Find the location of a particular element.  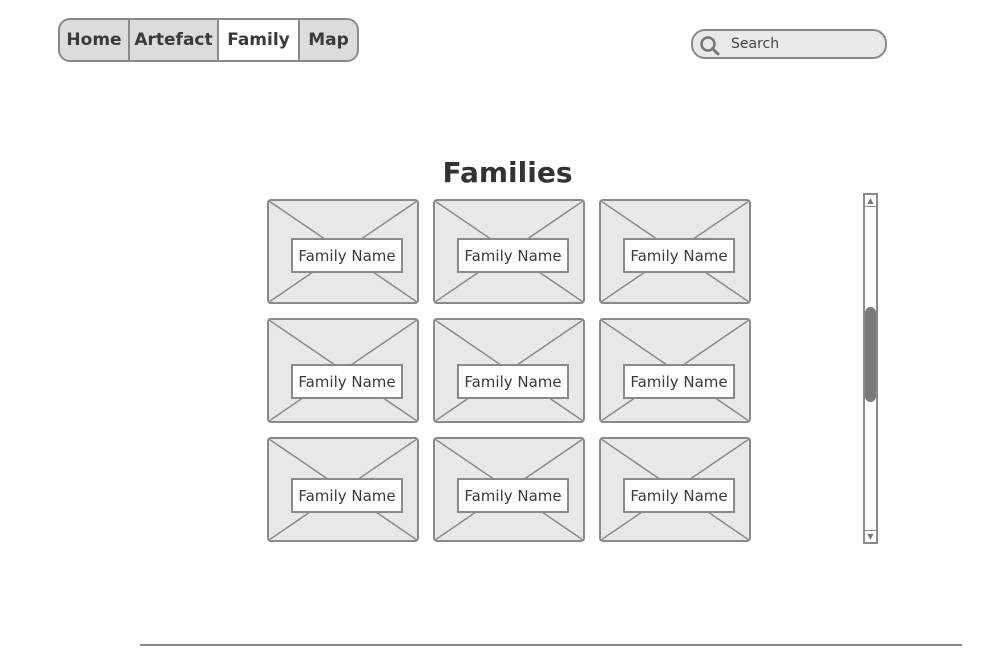

search-icon is located at coordinates (710, 46).